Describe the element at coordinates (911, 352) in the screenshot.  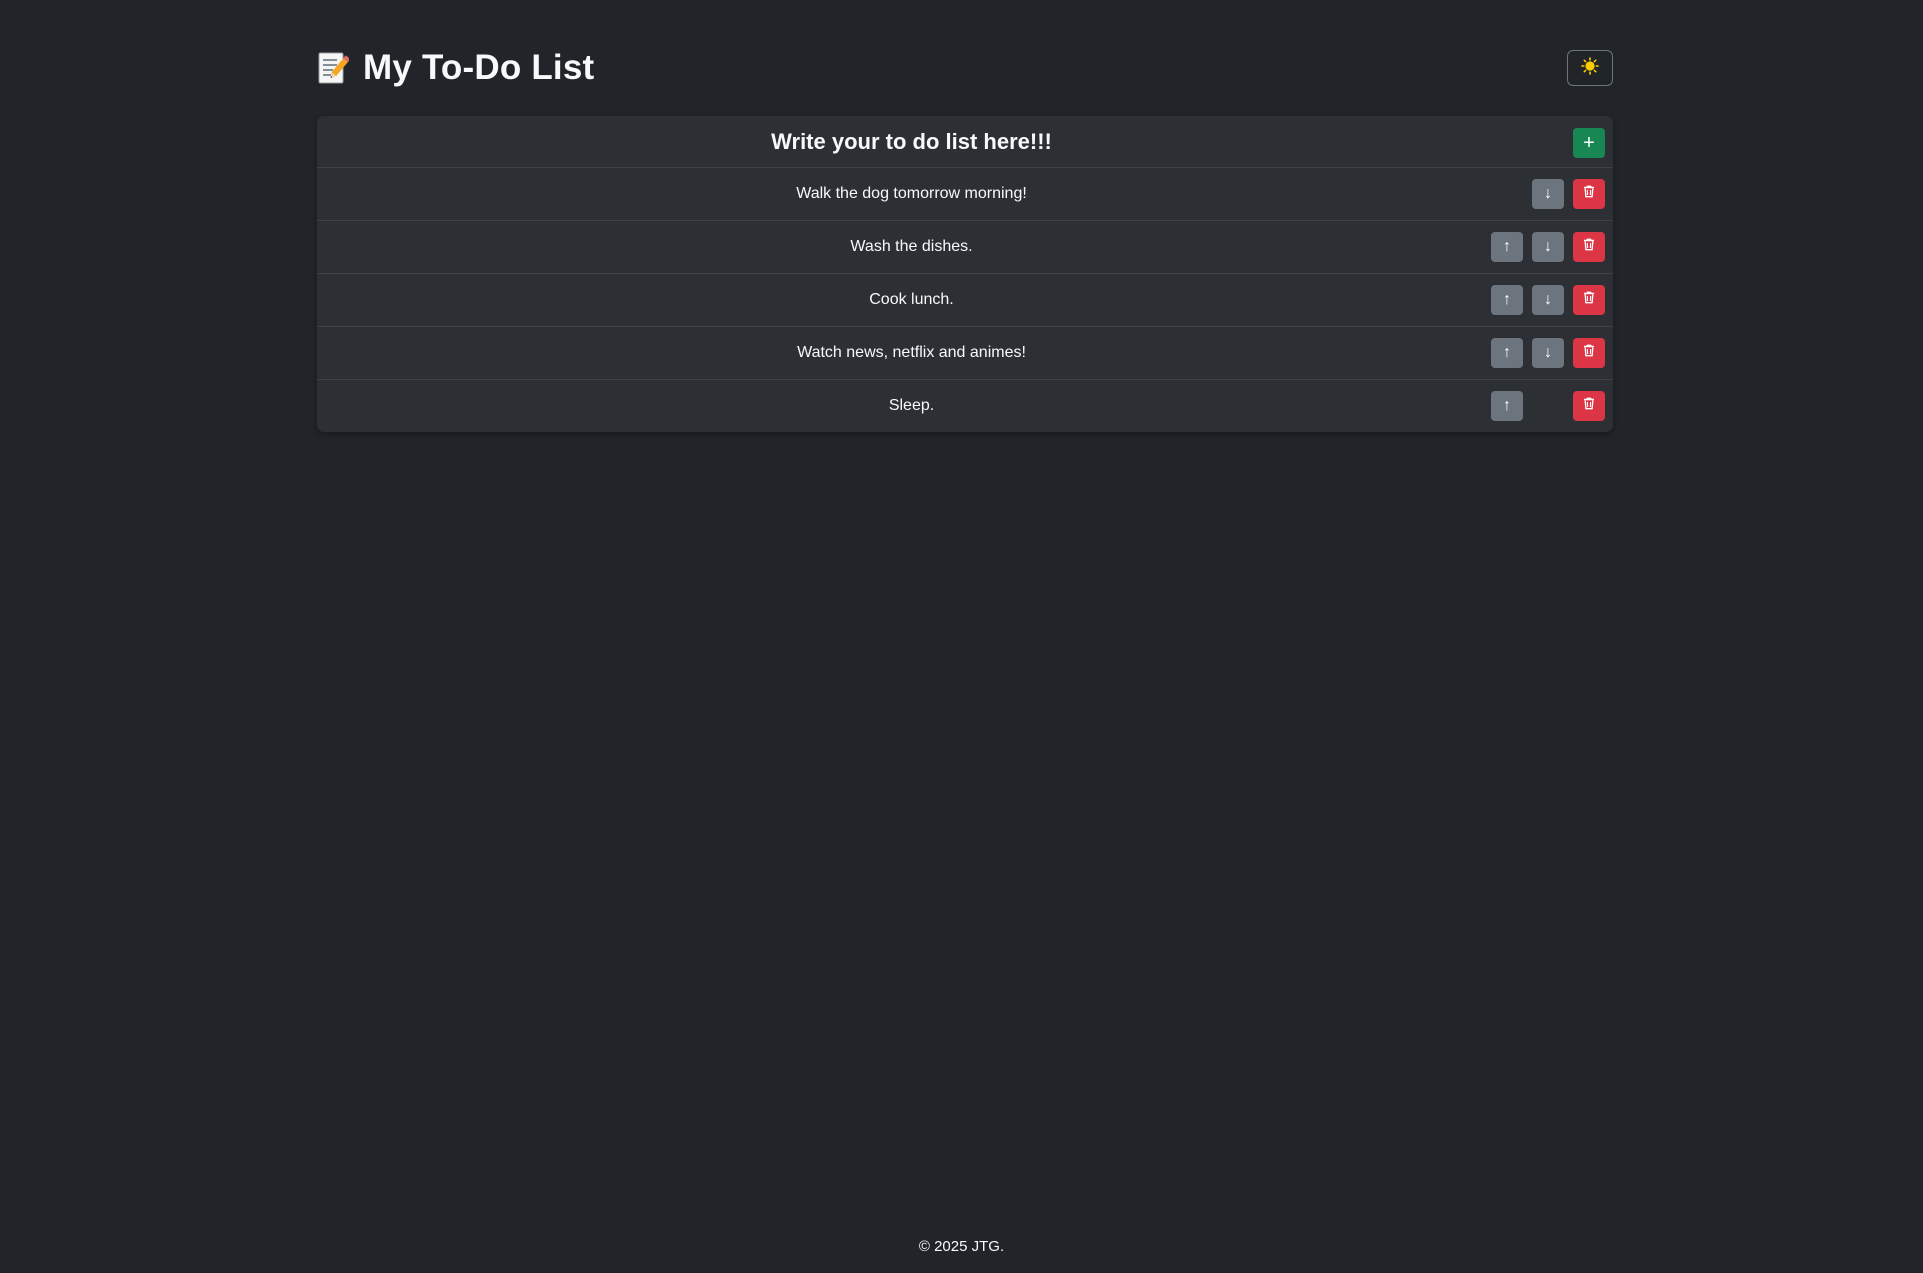
I see `todo-item-text: Watch news, netflix and animes!` at that location.